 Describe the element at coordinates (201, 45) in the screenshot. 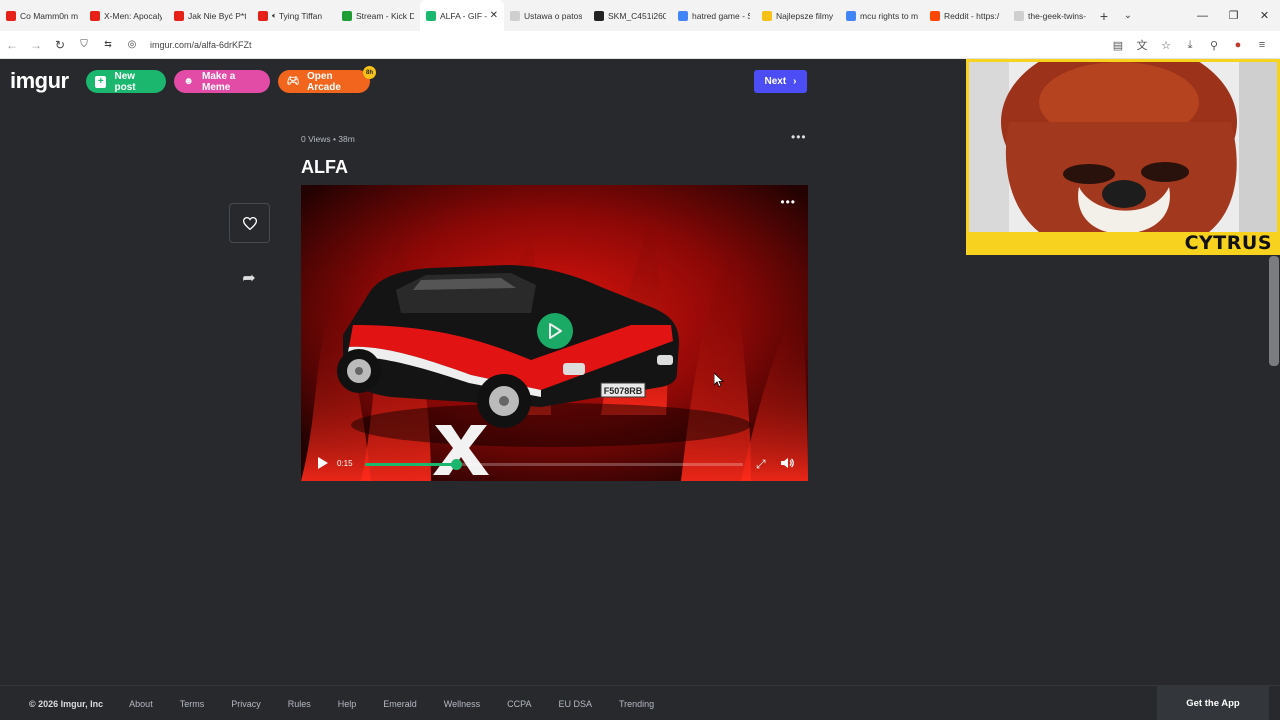

I see `url-field: imgur.com/a/alfa-6drKFZt` at that location.